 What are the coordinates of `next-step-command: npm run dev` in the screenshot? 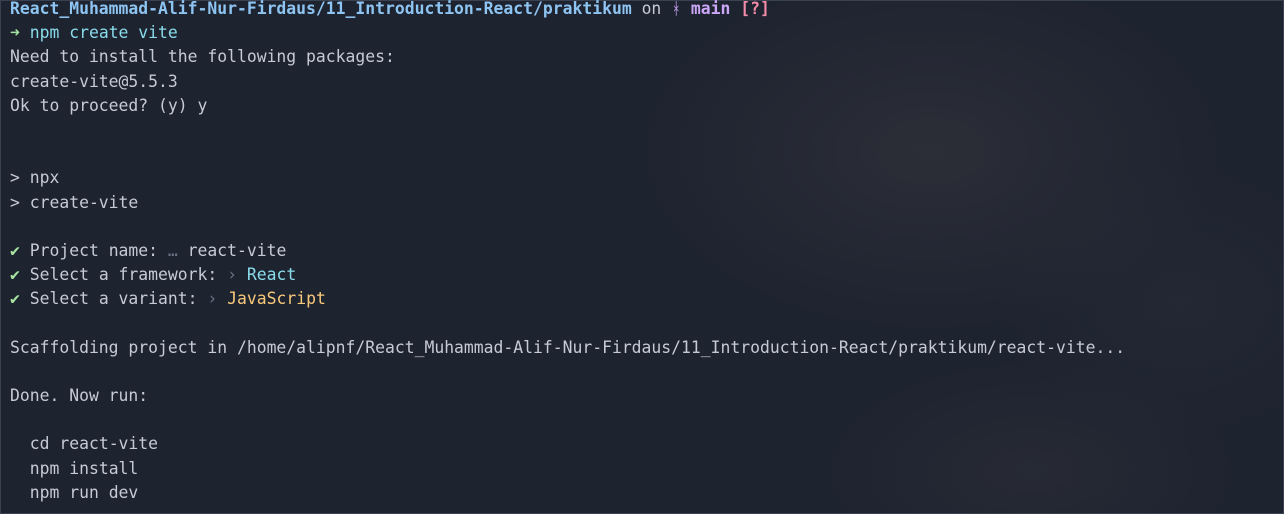 It's located at (84, 492).